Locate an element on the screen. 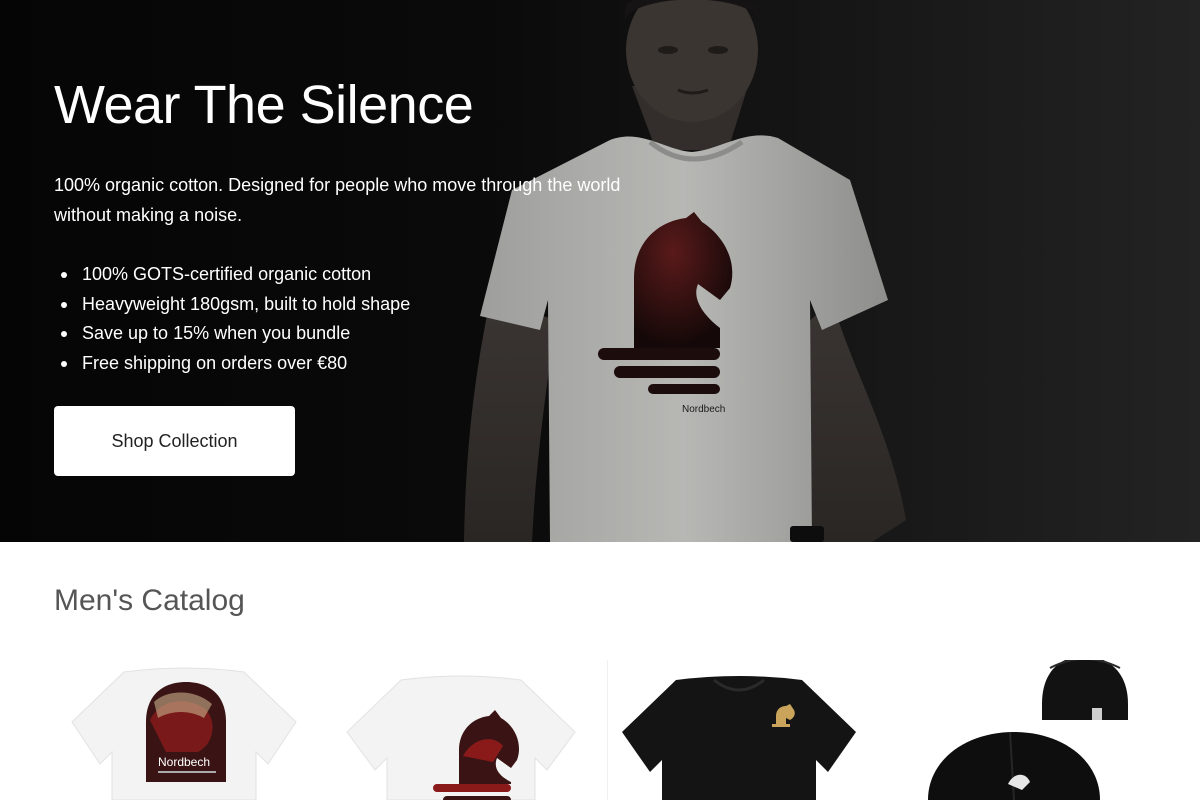  product-card-black-tshirt-small-logo is located at coordinates (738, 730).